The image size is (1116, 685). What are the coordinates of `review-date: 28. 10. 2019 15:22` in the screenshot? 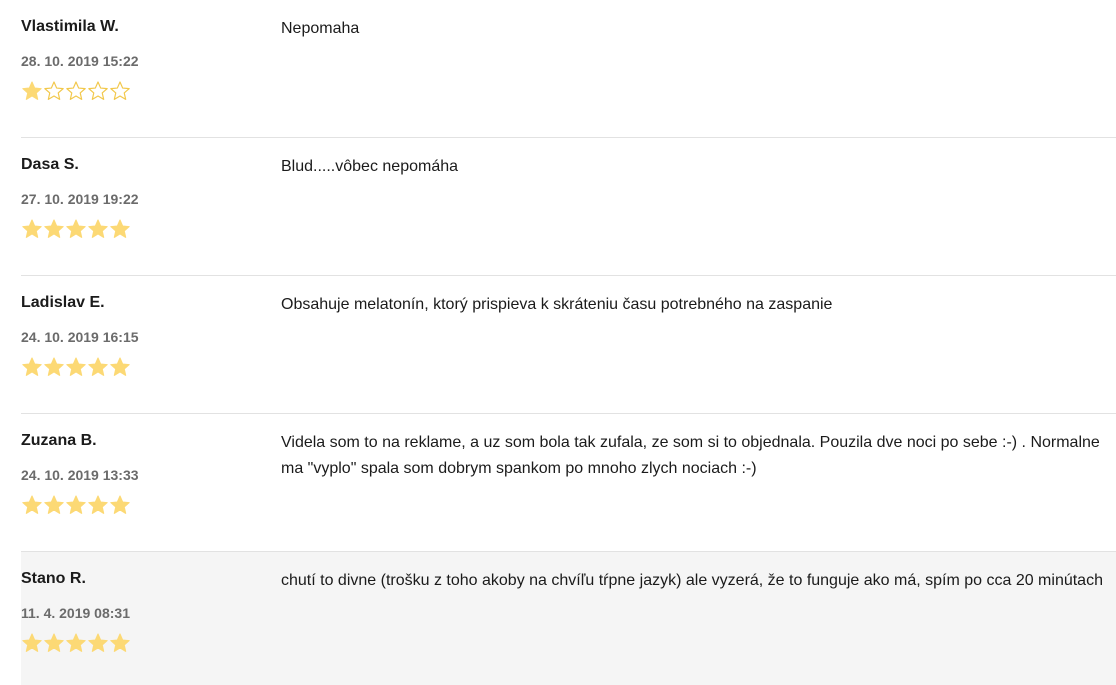 It's located at (80, 61).